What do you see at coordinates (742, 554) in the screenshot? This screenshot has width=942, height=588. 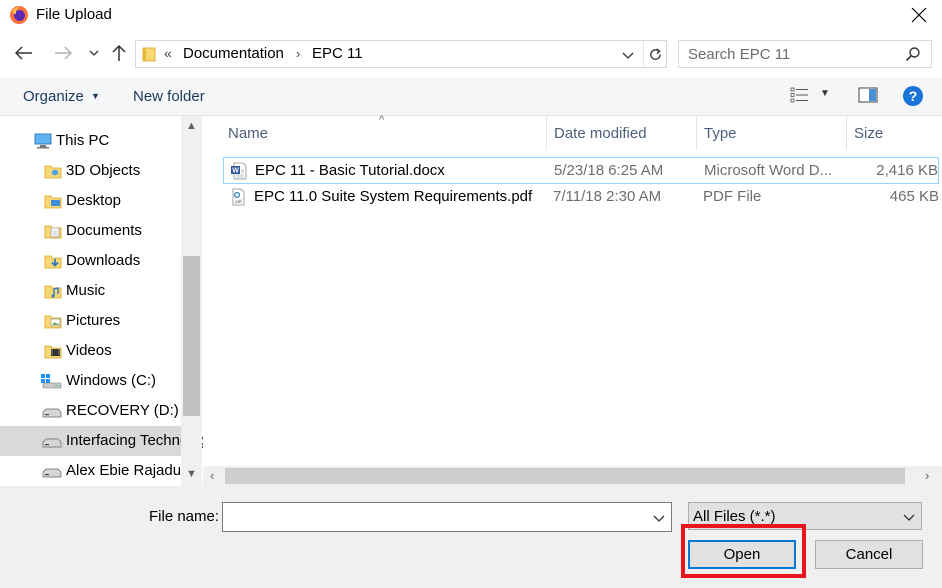 I see `open-button: Open` at bounding box center [742, 554].